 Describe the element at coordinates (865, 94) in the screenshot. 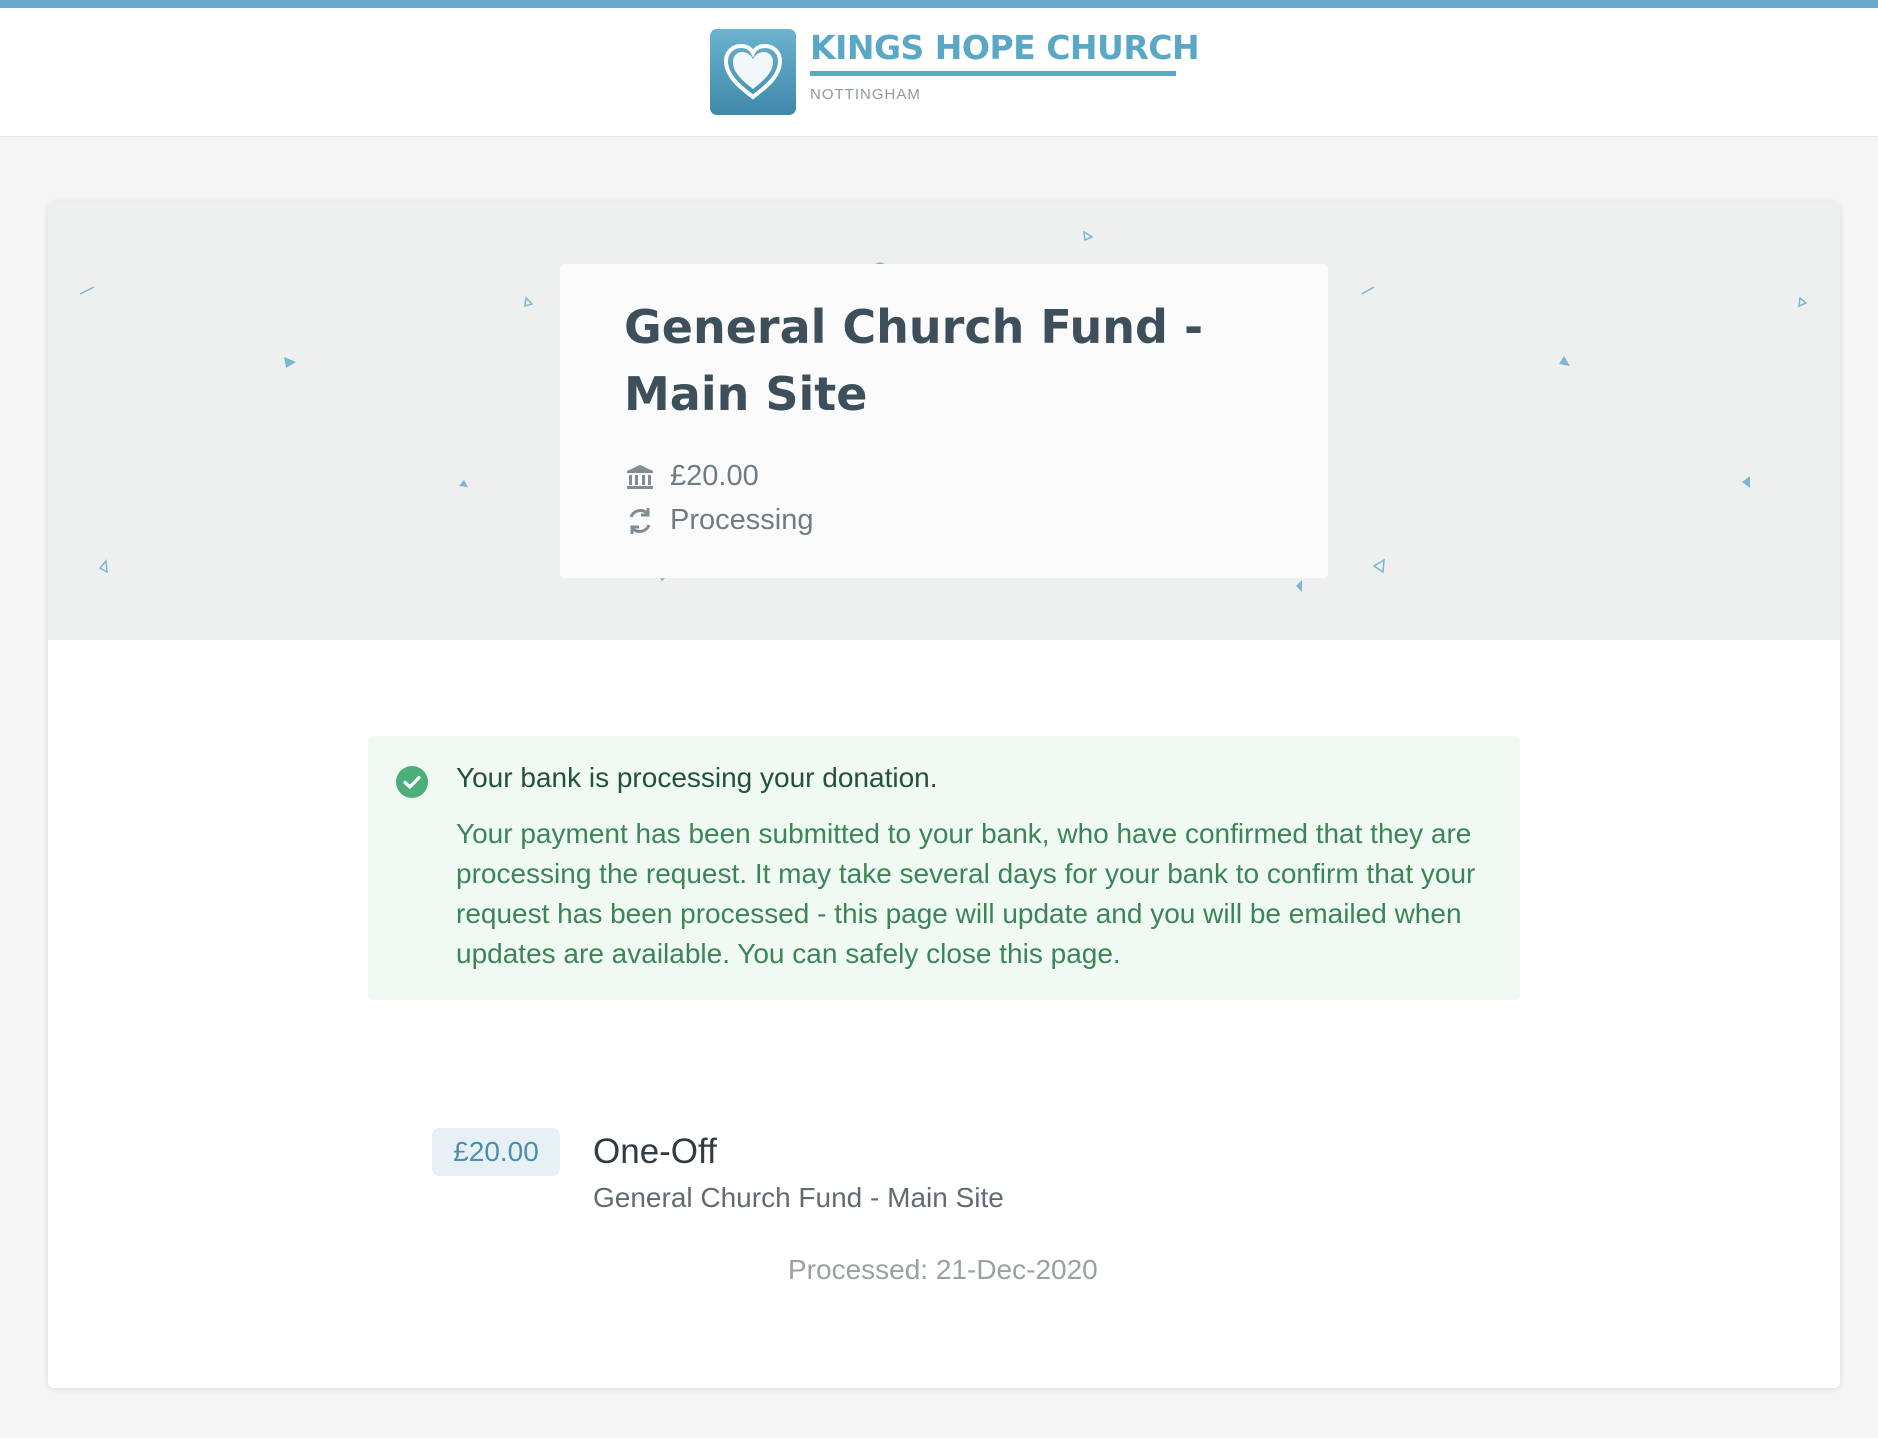

I see `org-location: NOTTINGHAM` at that location.